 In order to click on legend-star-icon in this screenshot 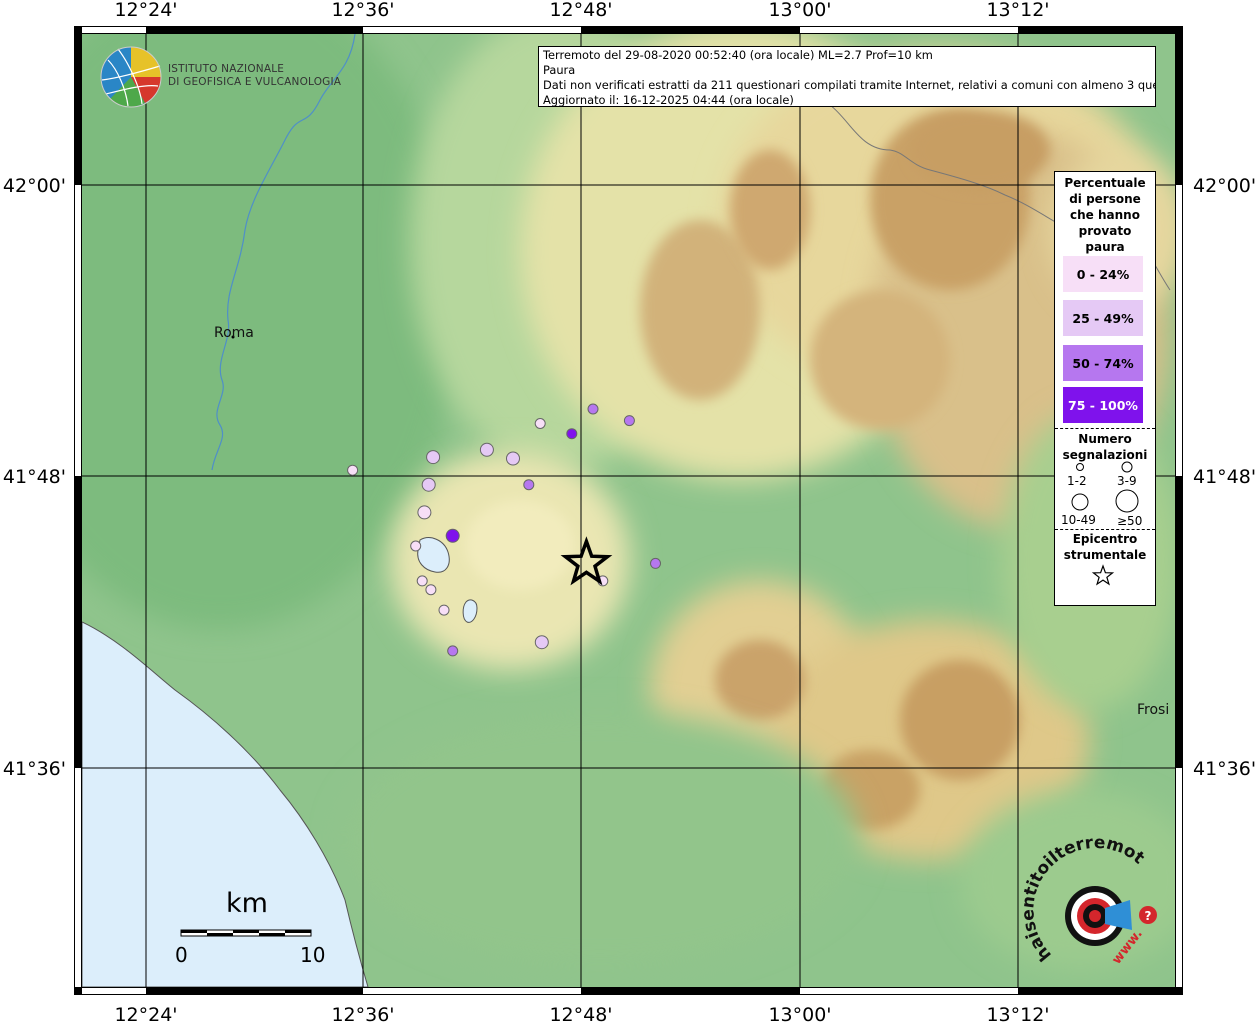, I will do `click(1103, 575)`.